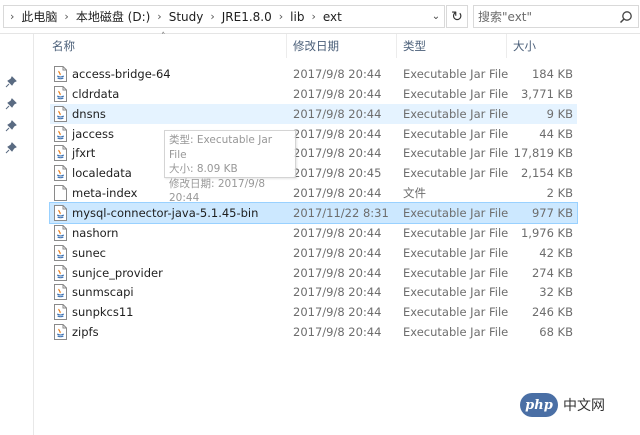 The image size is (640, 435). Describe the element at coordinates (552, 74) in the screenshot. I see `file-size: 184 KB` at that location.